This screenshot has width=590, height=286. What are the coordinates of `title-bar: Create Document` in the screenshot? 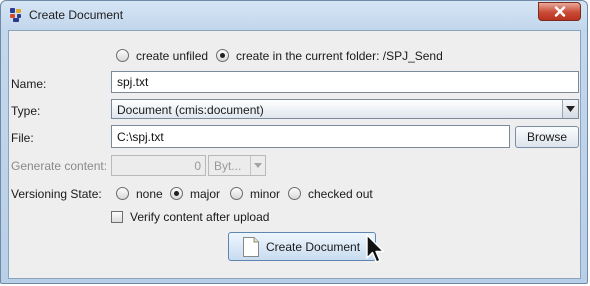 It's located at (294, 15).